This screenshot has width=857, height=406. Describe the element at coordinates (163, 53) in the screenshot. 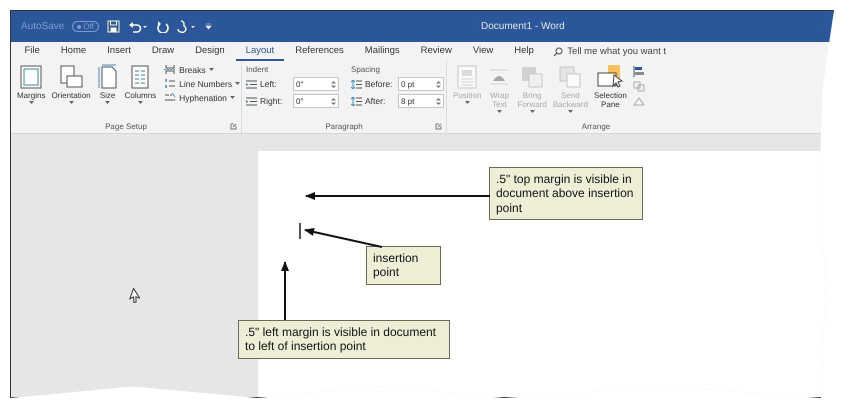

I see `ribbon-tab: Draw` at that location.